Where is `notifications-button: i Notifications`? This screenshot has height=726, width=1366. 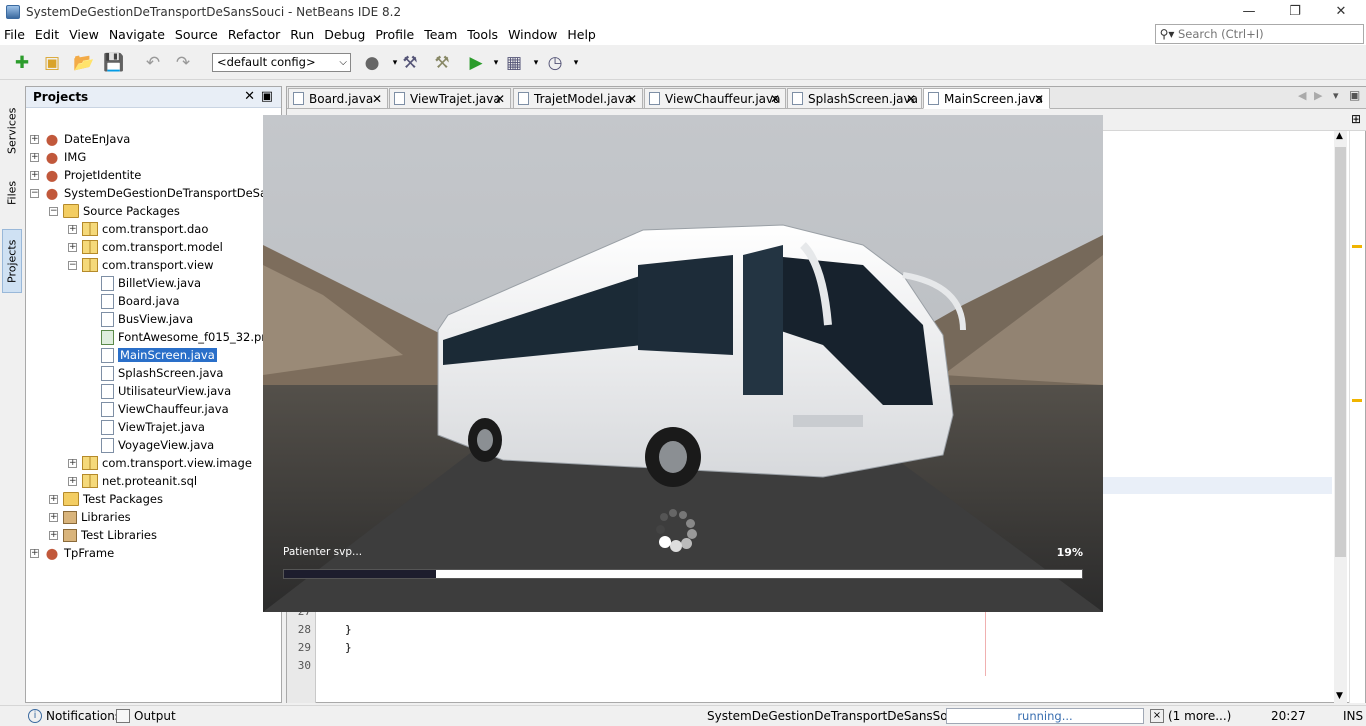 notifications-button: i Notifications is located at coordinates (74, 716).